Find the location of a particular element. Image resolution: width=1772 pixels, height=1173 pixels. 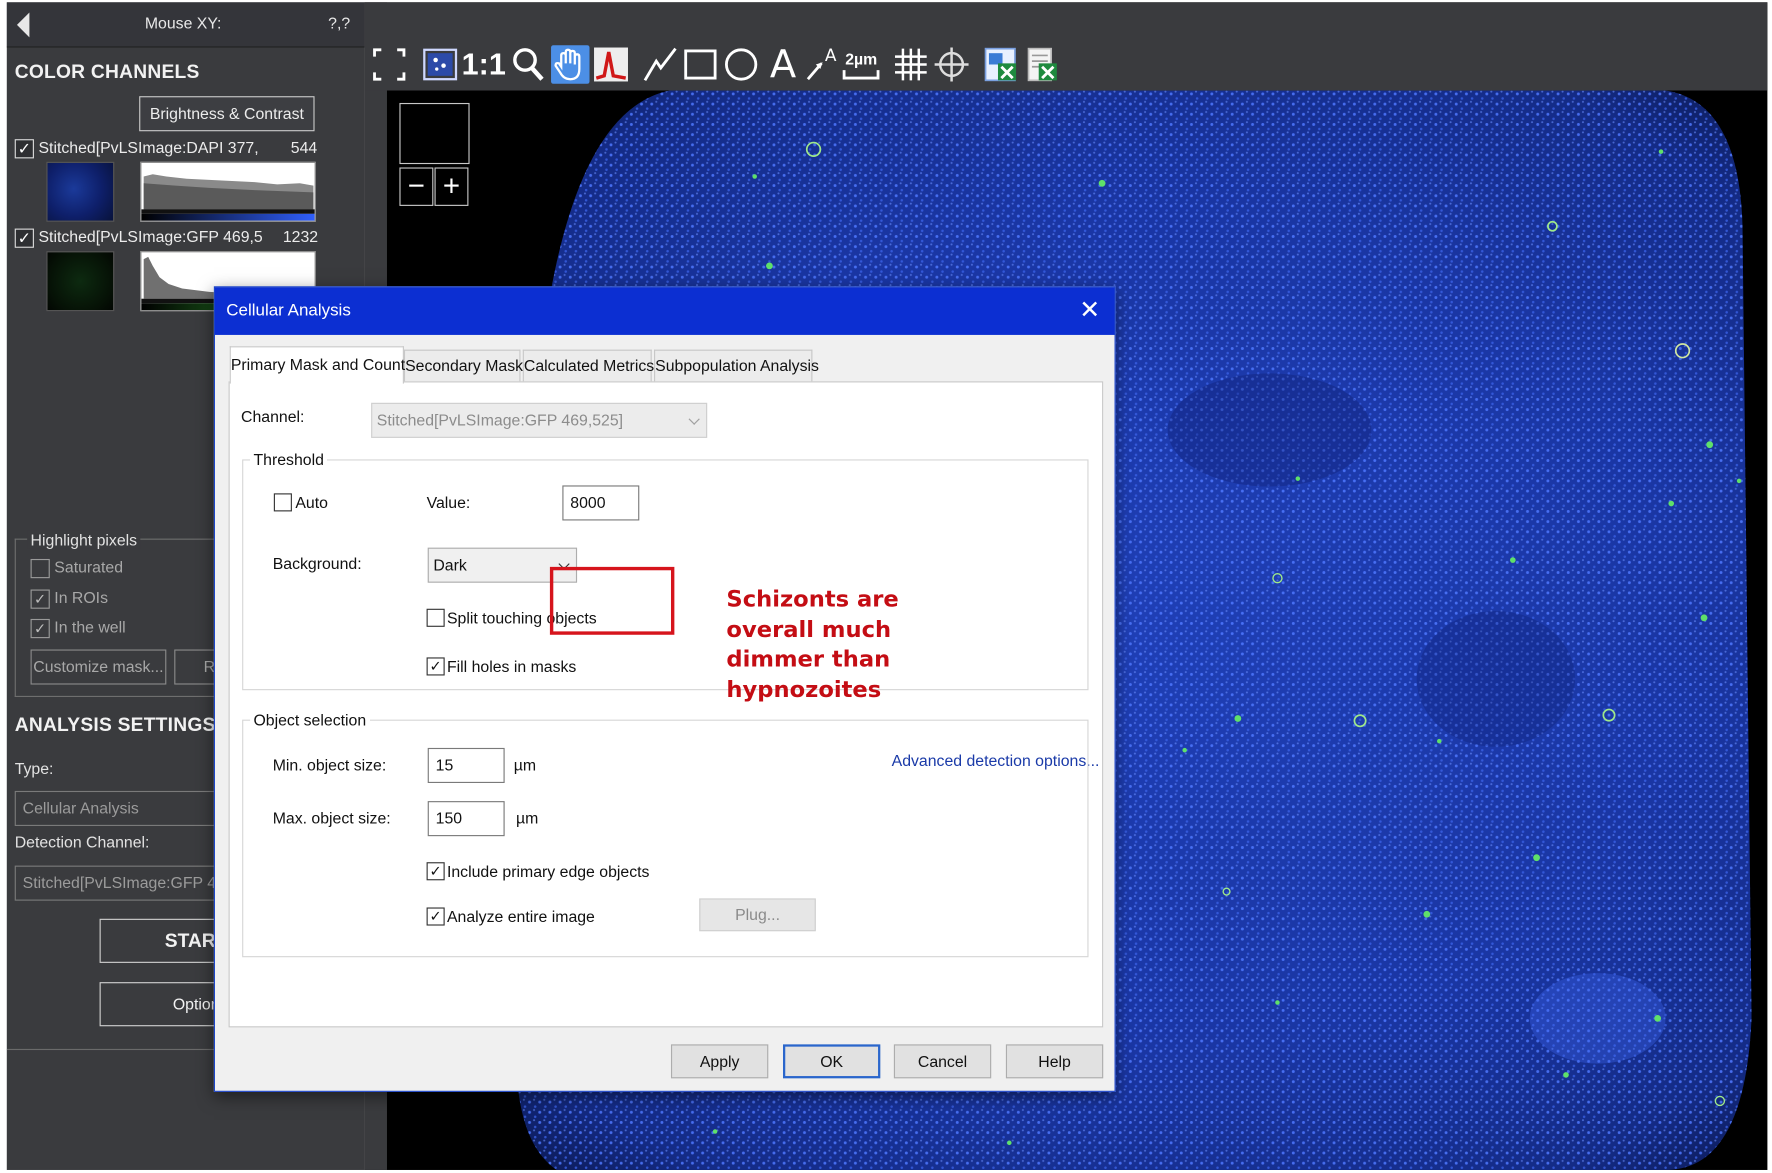

annotation-line: dimmer than is located at coordinates (808, 658).